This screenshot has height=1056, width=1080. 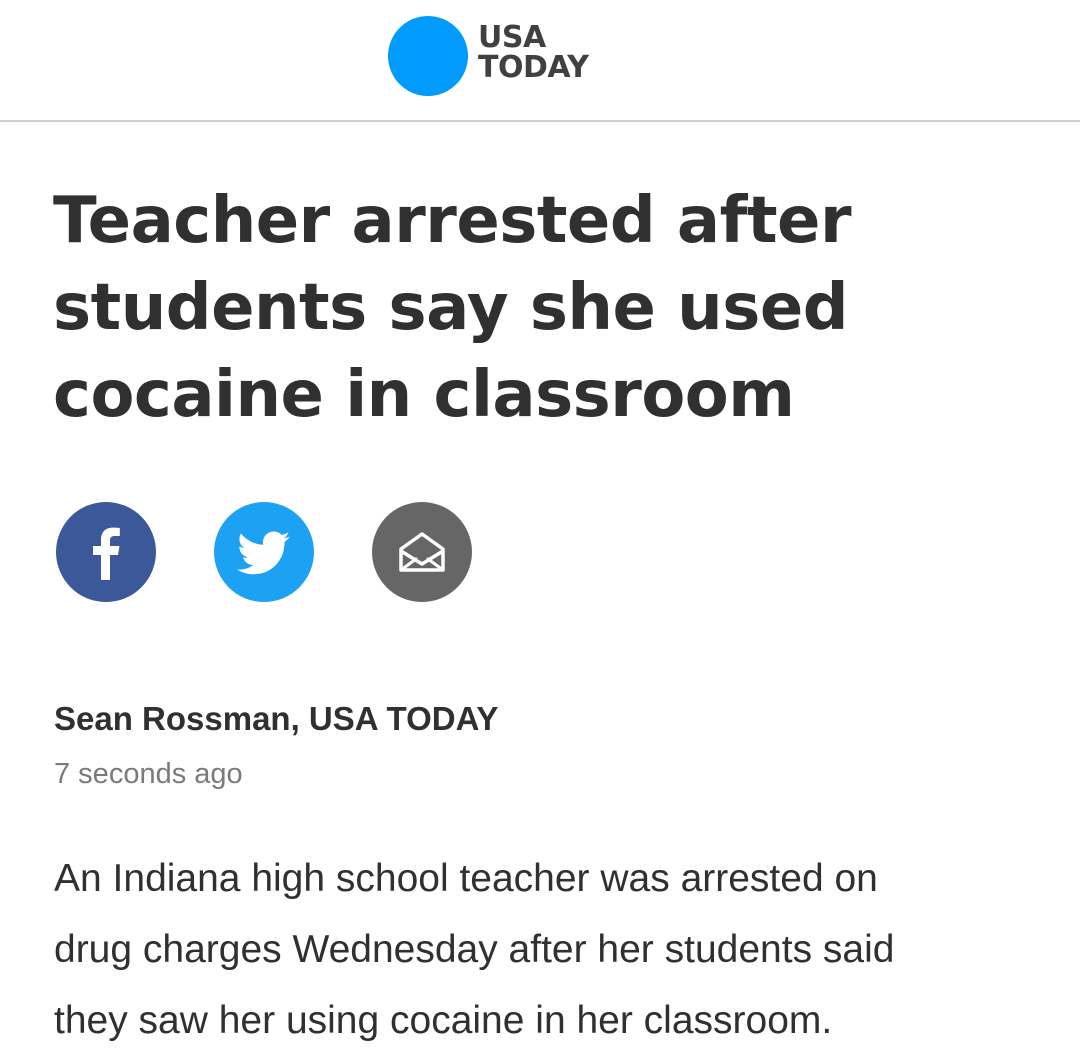 I want to click on headline-line: students say she used, so click(x=451, y=308).